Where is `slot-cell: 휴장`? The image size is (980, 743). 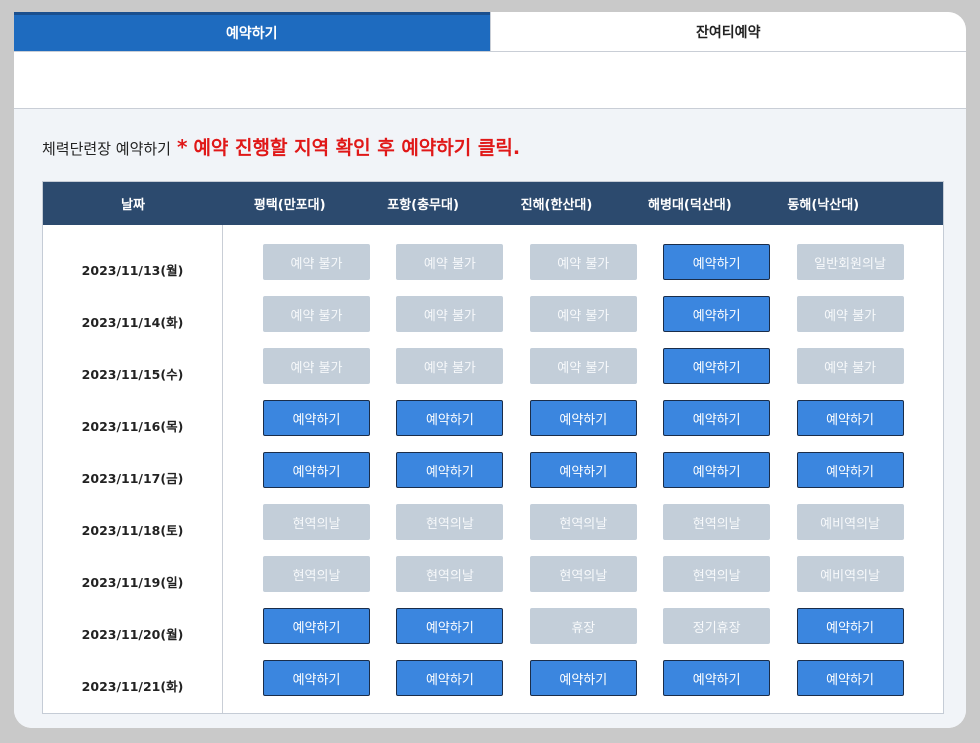 slot-cell: 휴장 is located at coordinates (596, 634).